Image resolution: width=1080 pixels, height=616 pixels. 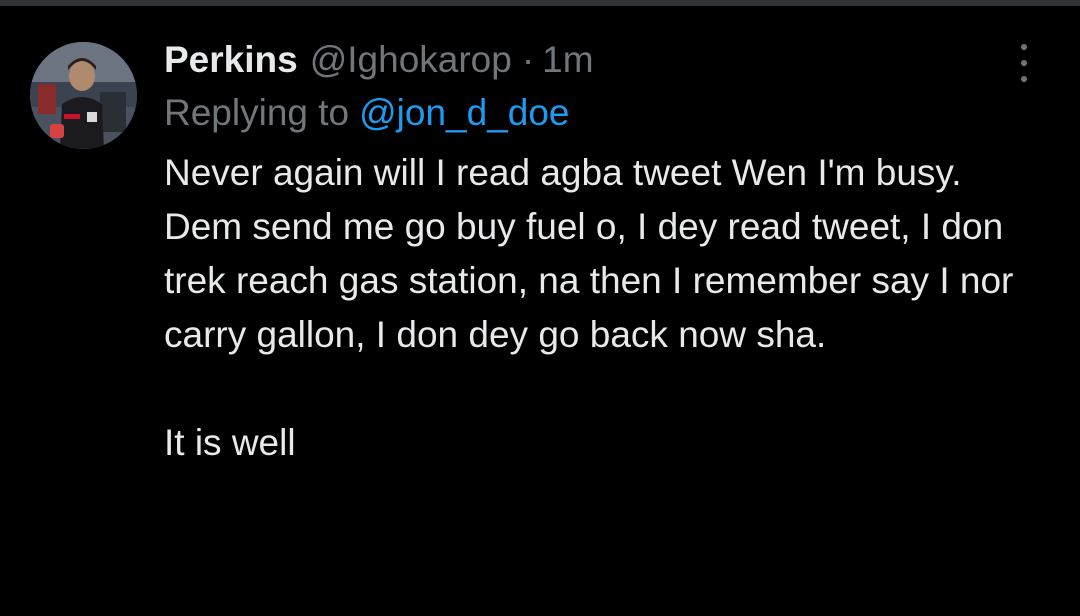 I want to click on avatar-photo, so click(x=83, y=95).